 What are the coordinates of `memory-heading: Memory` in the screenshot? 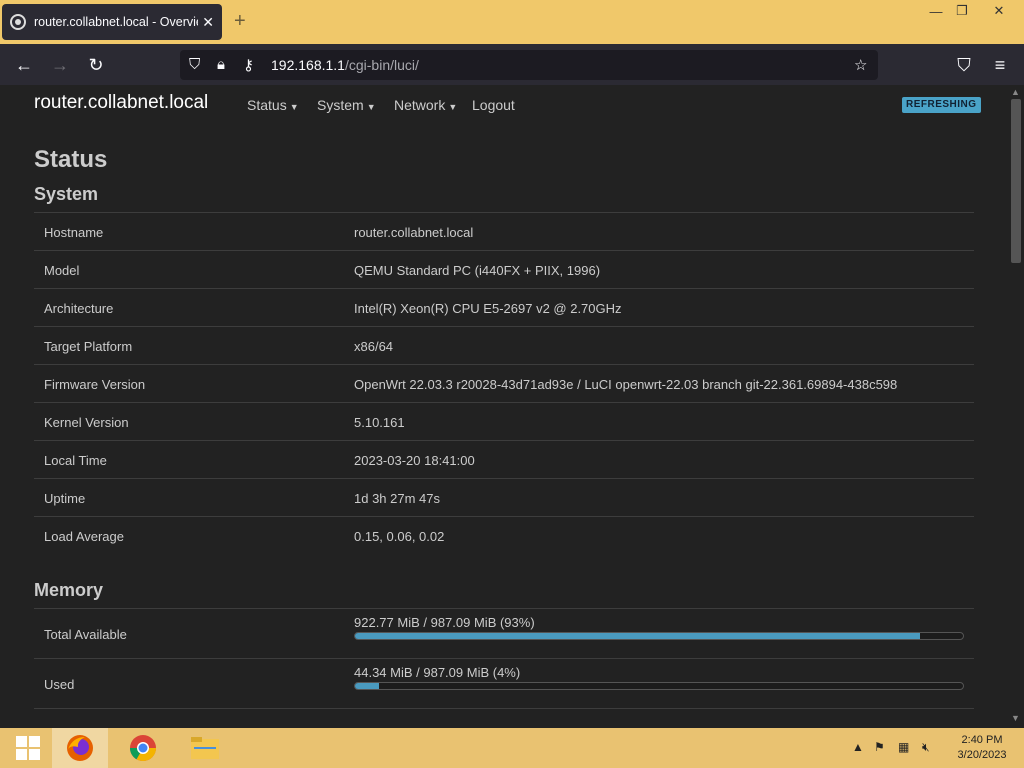 It's located at (69, 590).